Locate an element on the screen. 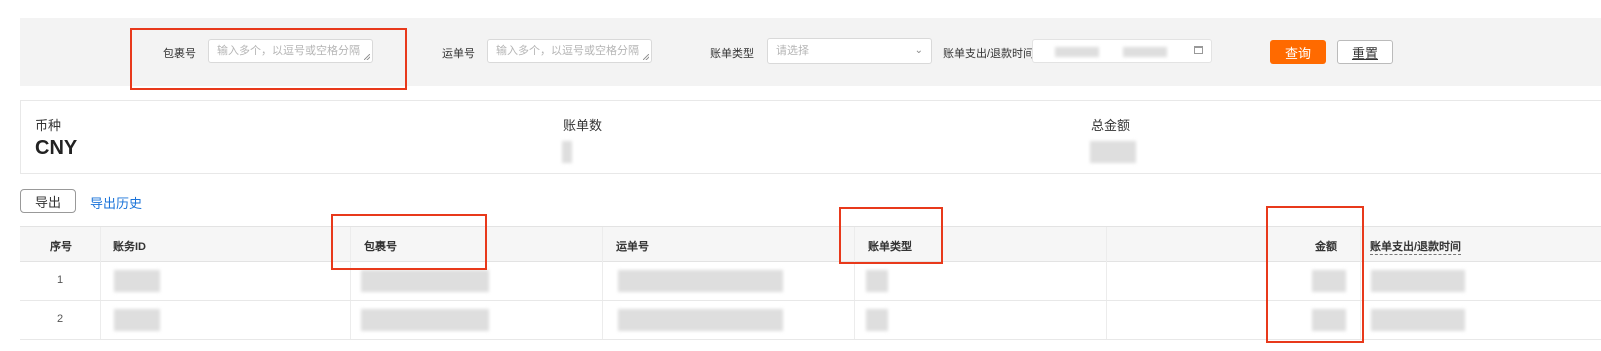 Image resolution: width=1601 pixels, height=351 pixels. bill-type-select: 请选择 ⌄ is located at coordinates (849, 51).